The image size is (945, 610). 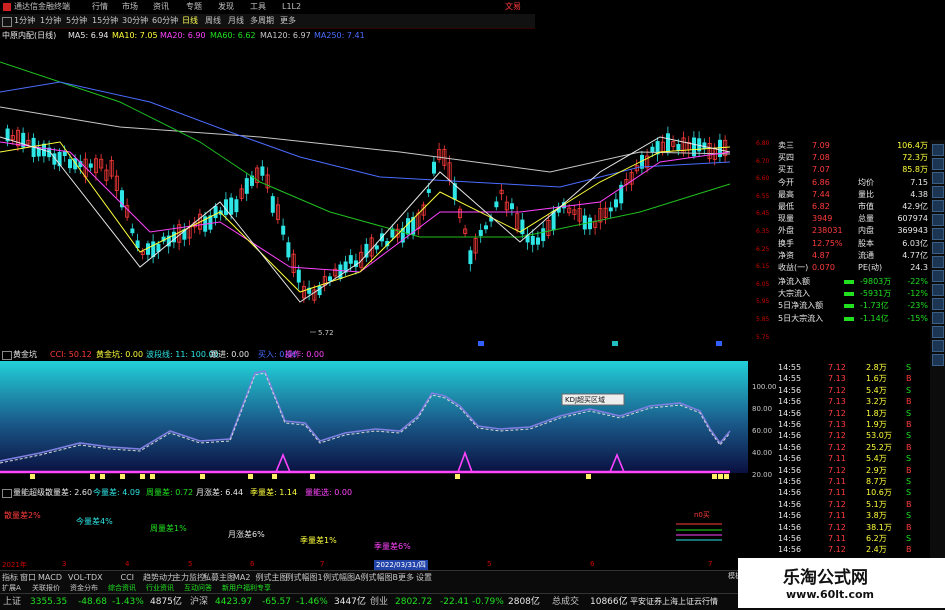 What do you see at coordinates (866, 206) in the screenshot?
I see `quote-label: 市值` at bounding box center [866, 206].